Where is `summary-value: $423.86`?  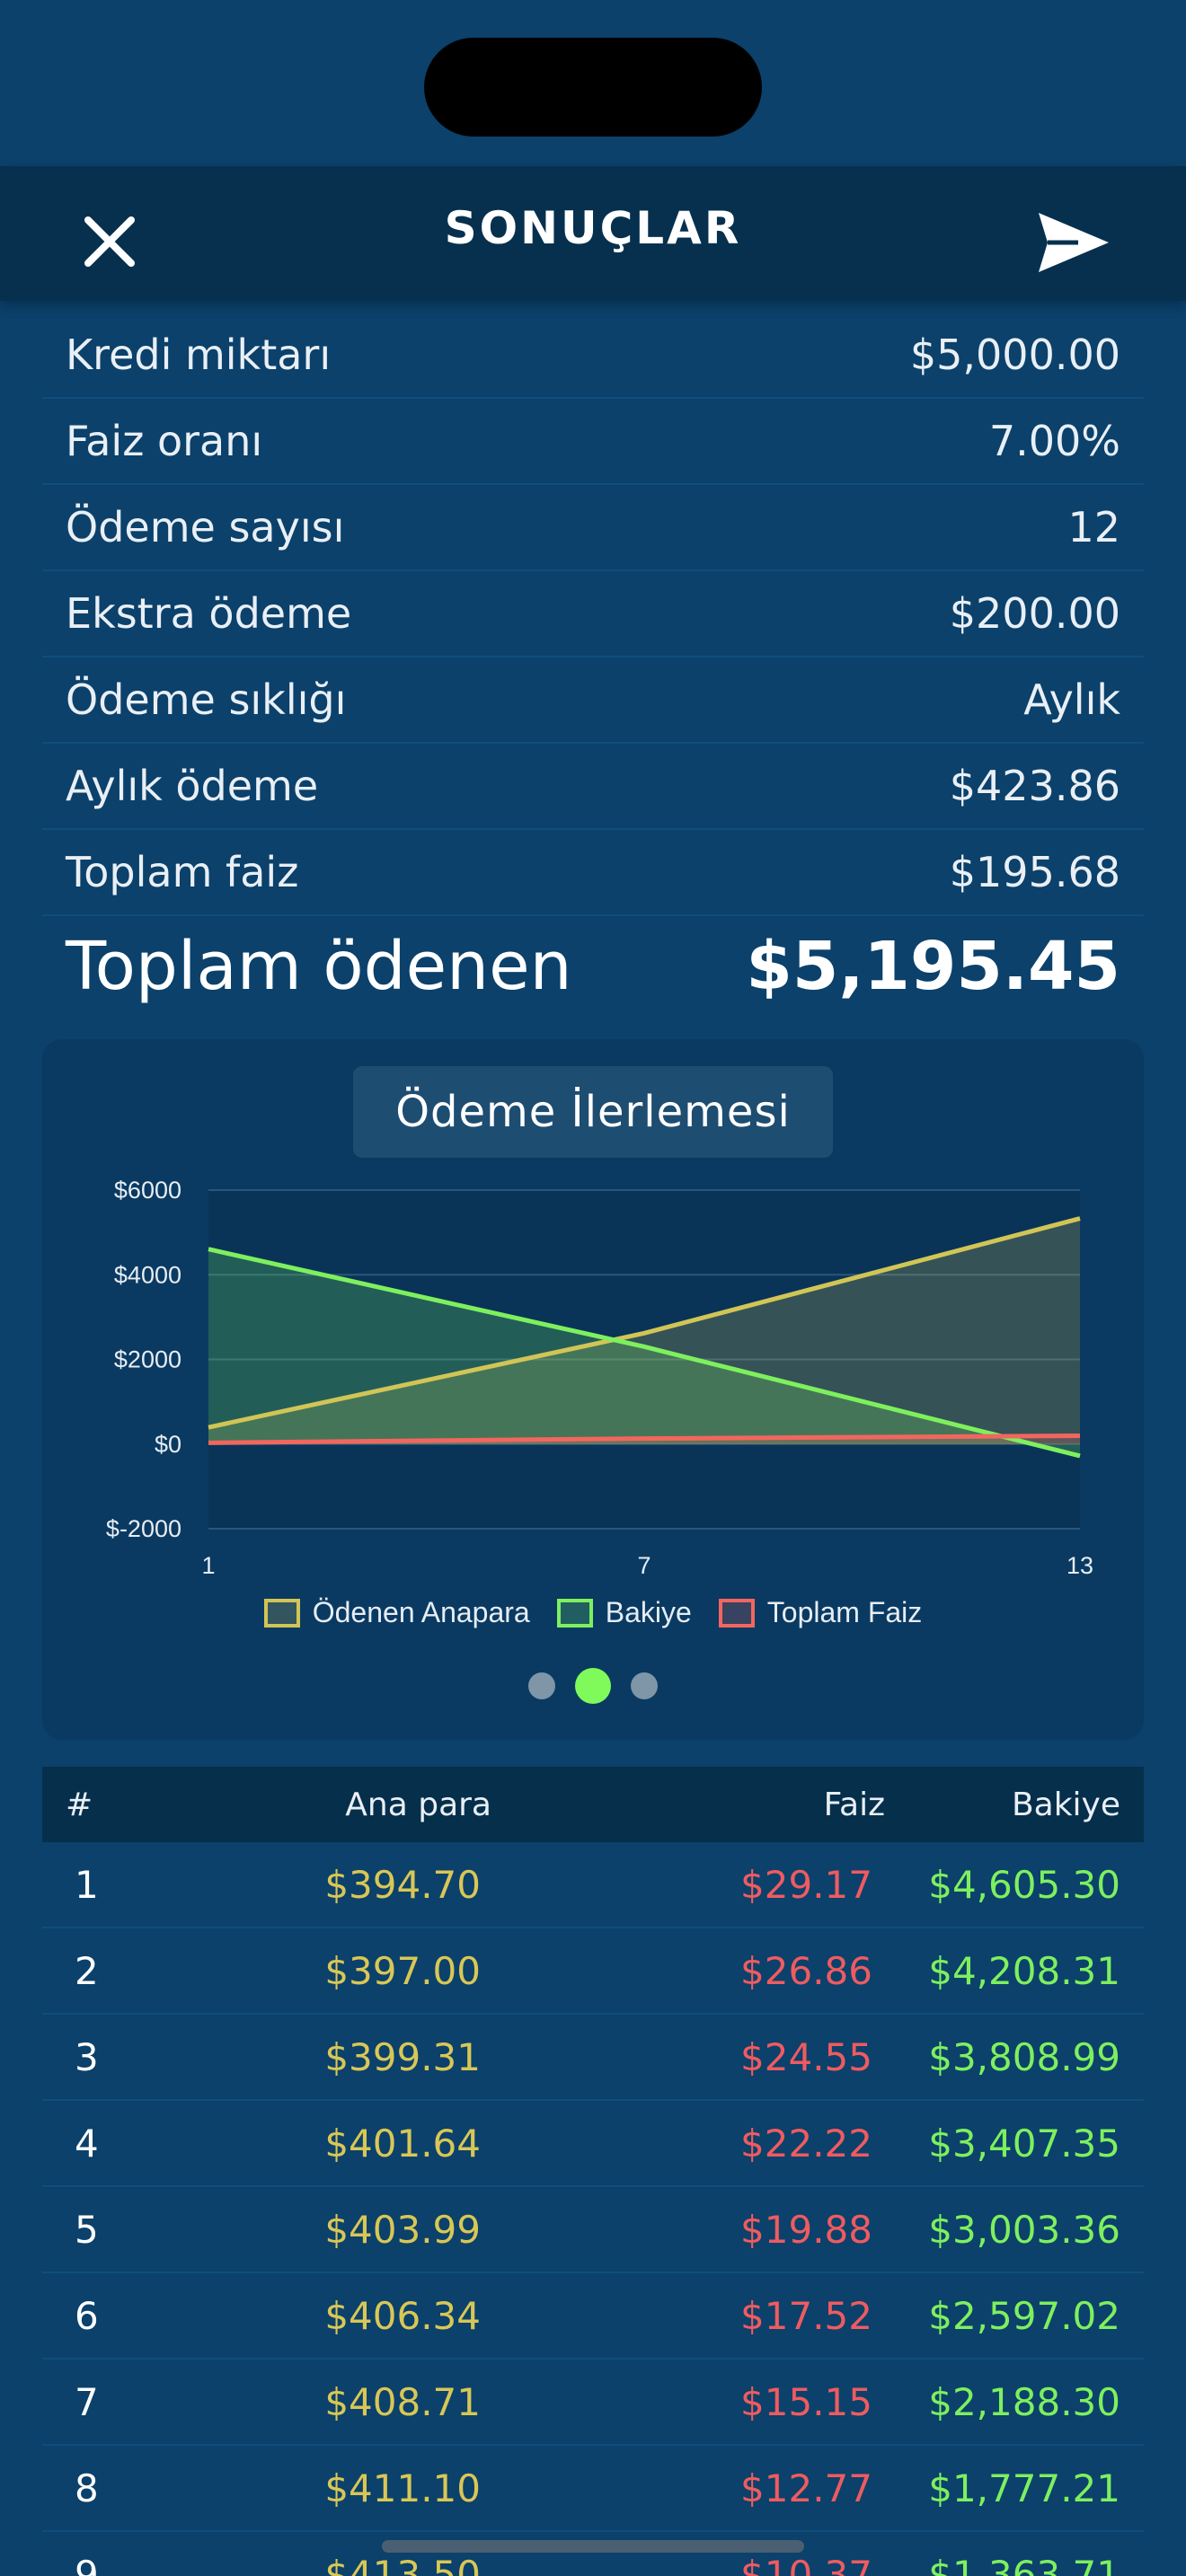
summary-value: $423.86 is located at coordinates (1034, 786).